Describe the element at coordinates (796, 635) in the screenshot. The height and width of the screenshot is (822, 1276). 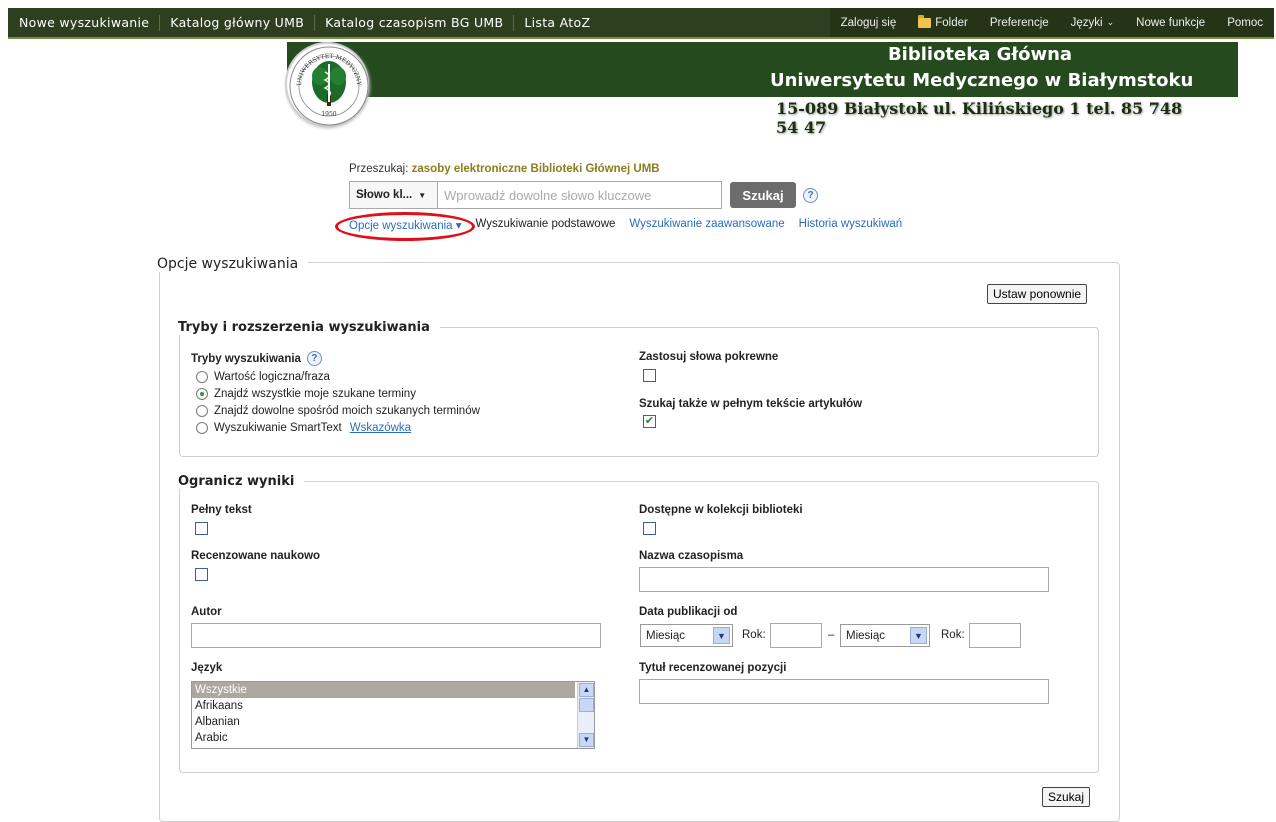
I see `year-from-input` at that location.